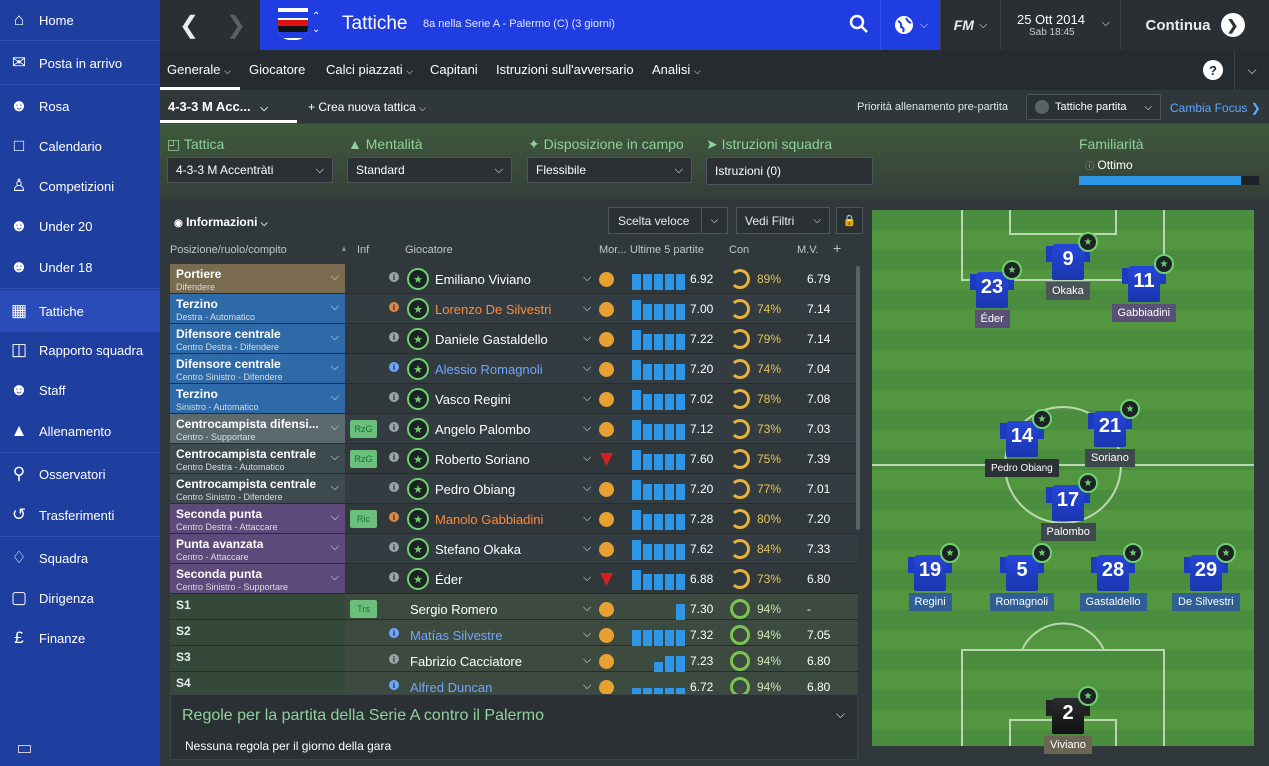  I want to click on tab-calci-piazzati: Calci piazzati ⌵, so click(369, 69).